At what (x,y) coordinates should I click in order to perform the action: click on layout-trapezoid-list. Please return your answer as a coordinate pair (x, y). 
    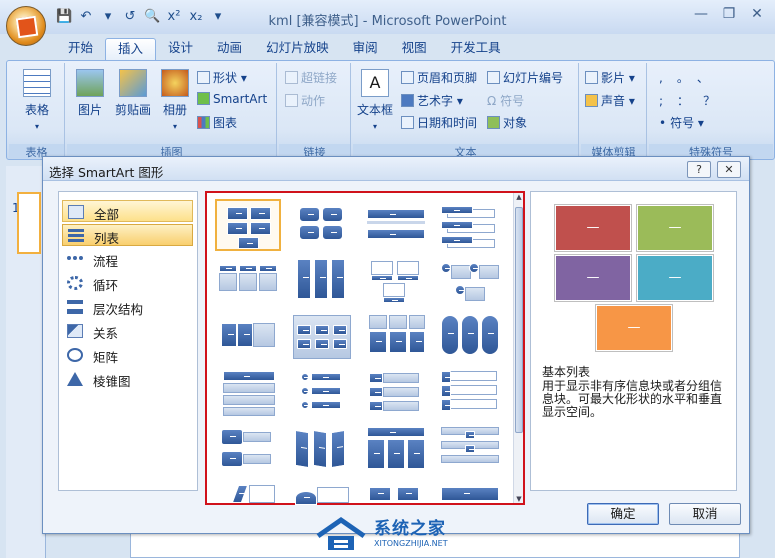
    Looking at the image, I should click on (322, 449).